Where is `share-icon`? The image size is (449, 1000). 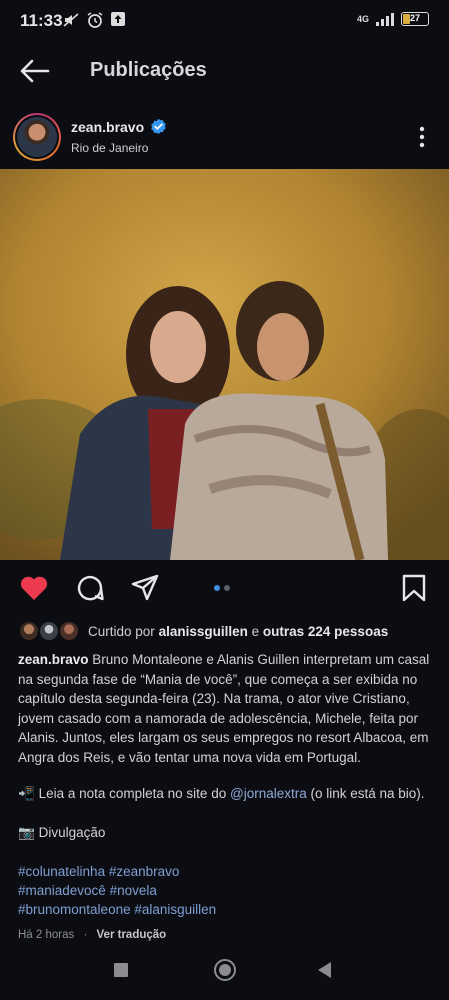 share-icon is located at coordinates (145, 588).